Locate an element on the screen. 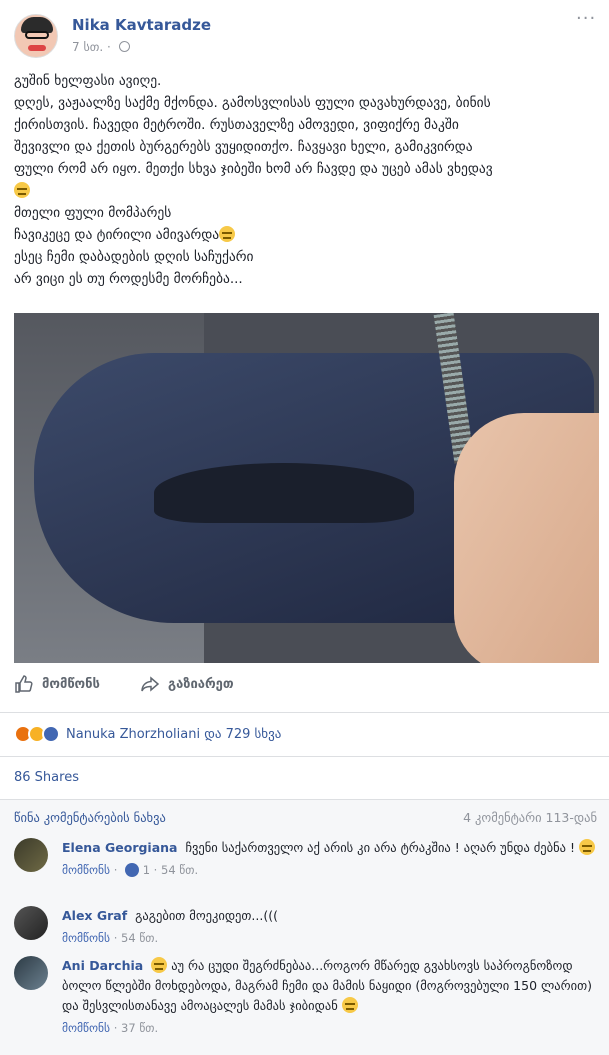 This screenshot has height=1055, width=609. comment-author: Ani Darchia is located at coordinates (102, 965).